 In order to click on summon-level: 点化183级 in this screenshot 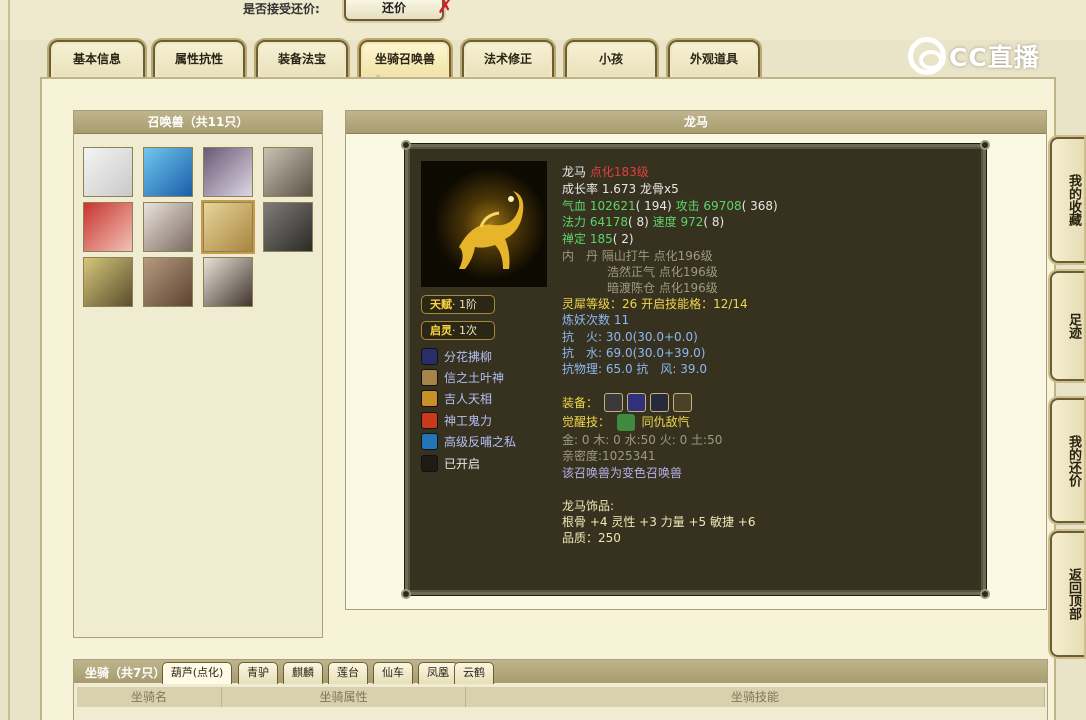, I will do `click(619, 172)`.